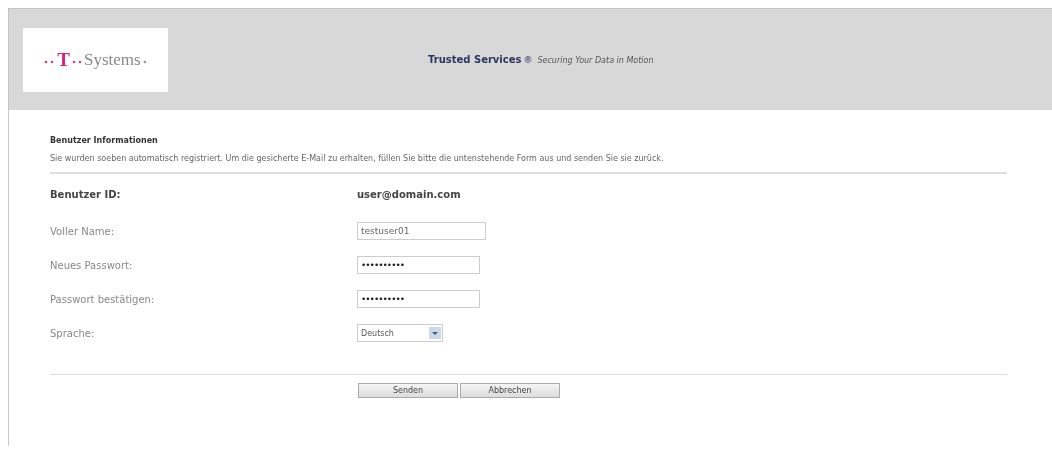  What do you see at coordinates (510, 390) in the screenshot?
I see `cancel-button: Abbrechen` at bounding box center [510, 390].